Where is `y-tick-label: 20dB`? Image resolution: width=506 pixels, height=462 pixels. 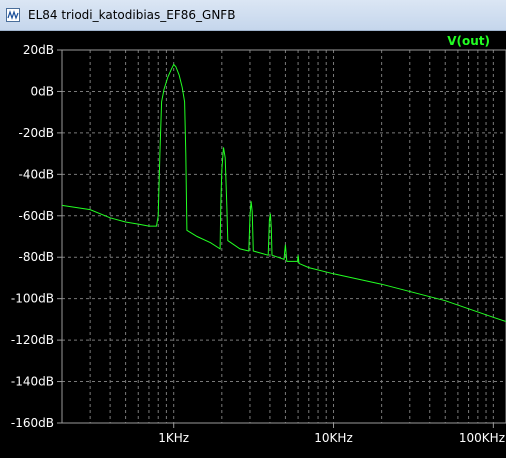 y-tick-label: 20dB is located at coordinates (38, 50).